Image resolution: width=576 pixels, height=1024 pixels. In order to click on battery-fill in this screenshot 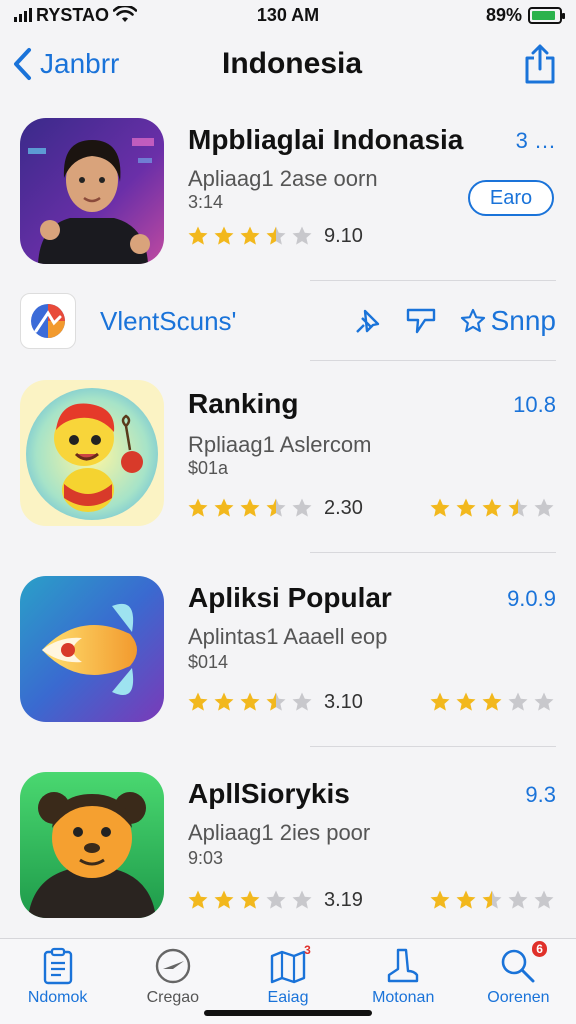, I will do `click(544, 15)`.